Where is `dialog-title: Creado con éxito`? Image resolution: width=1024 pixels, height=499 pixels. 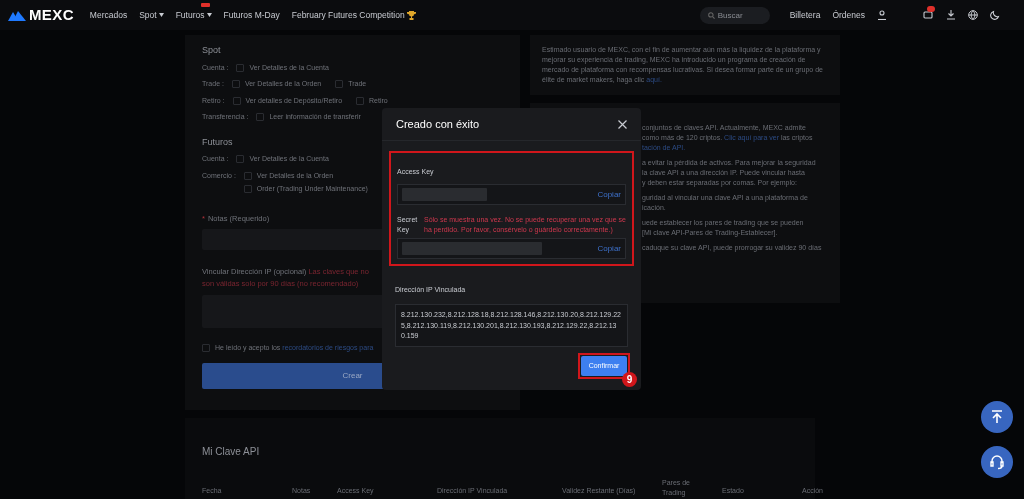
dialog-title: Creado con éxito is located at coordinates (438, 124).